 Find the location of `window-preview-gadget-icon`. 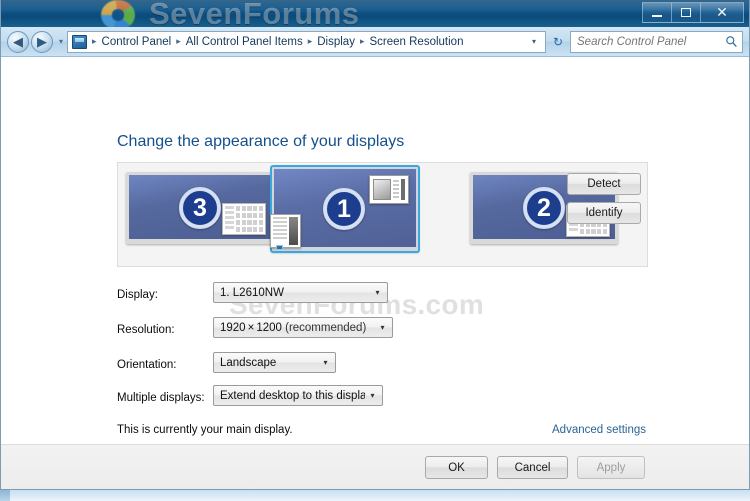

window-preview-gadget-icon is located at coordinates (389, 189).